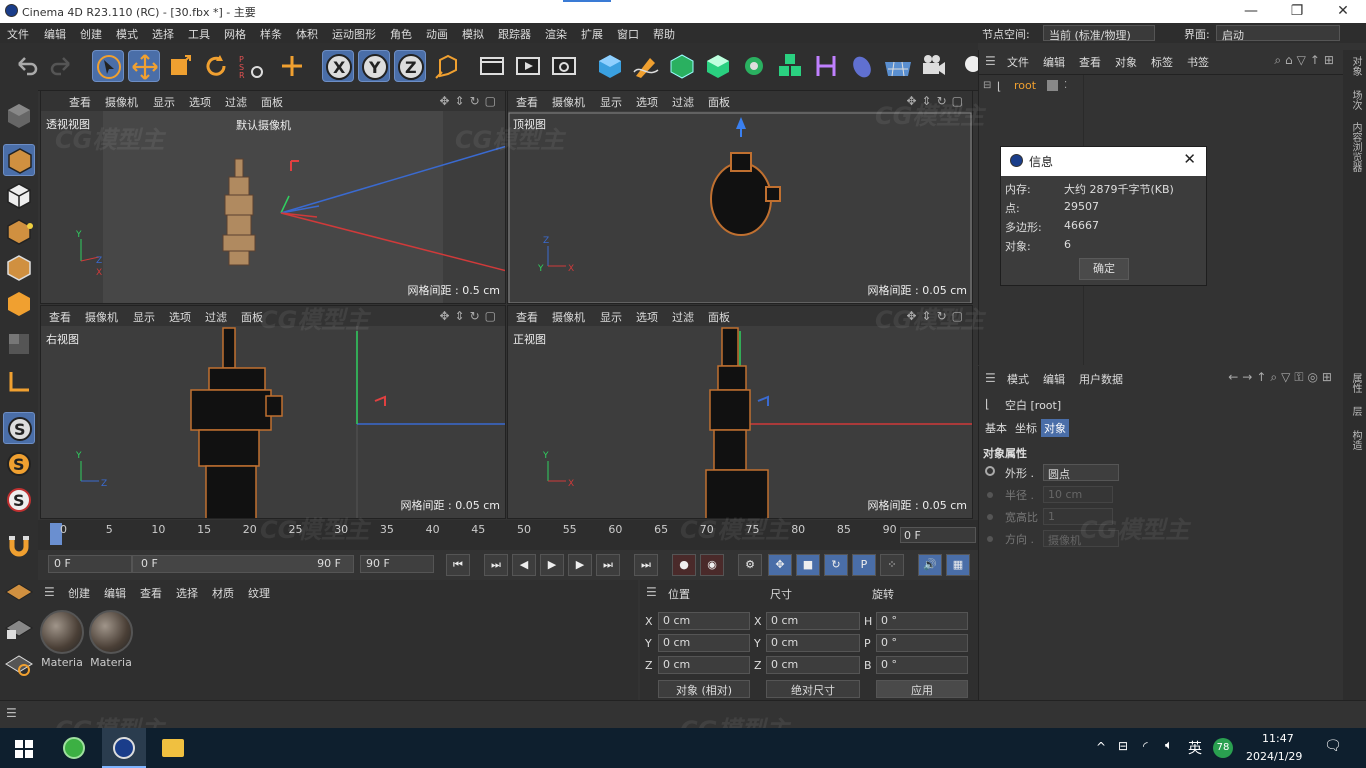 This screenshot has width=1366, height=768. Describe the element at coordinates (750, 565) in the screenshot. I see `keyframe-selection-icon: ⚙` at that location.